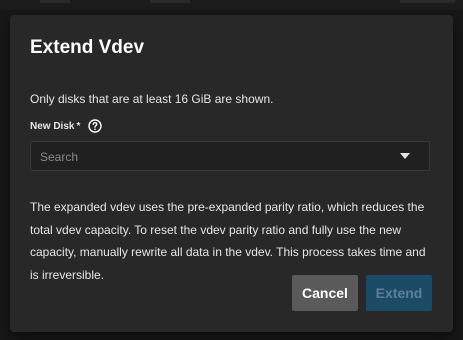  I want to click on new-disk-select: Search, so click(230, 156).